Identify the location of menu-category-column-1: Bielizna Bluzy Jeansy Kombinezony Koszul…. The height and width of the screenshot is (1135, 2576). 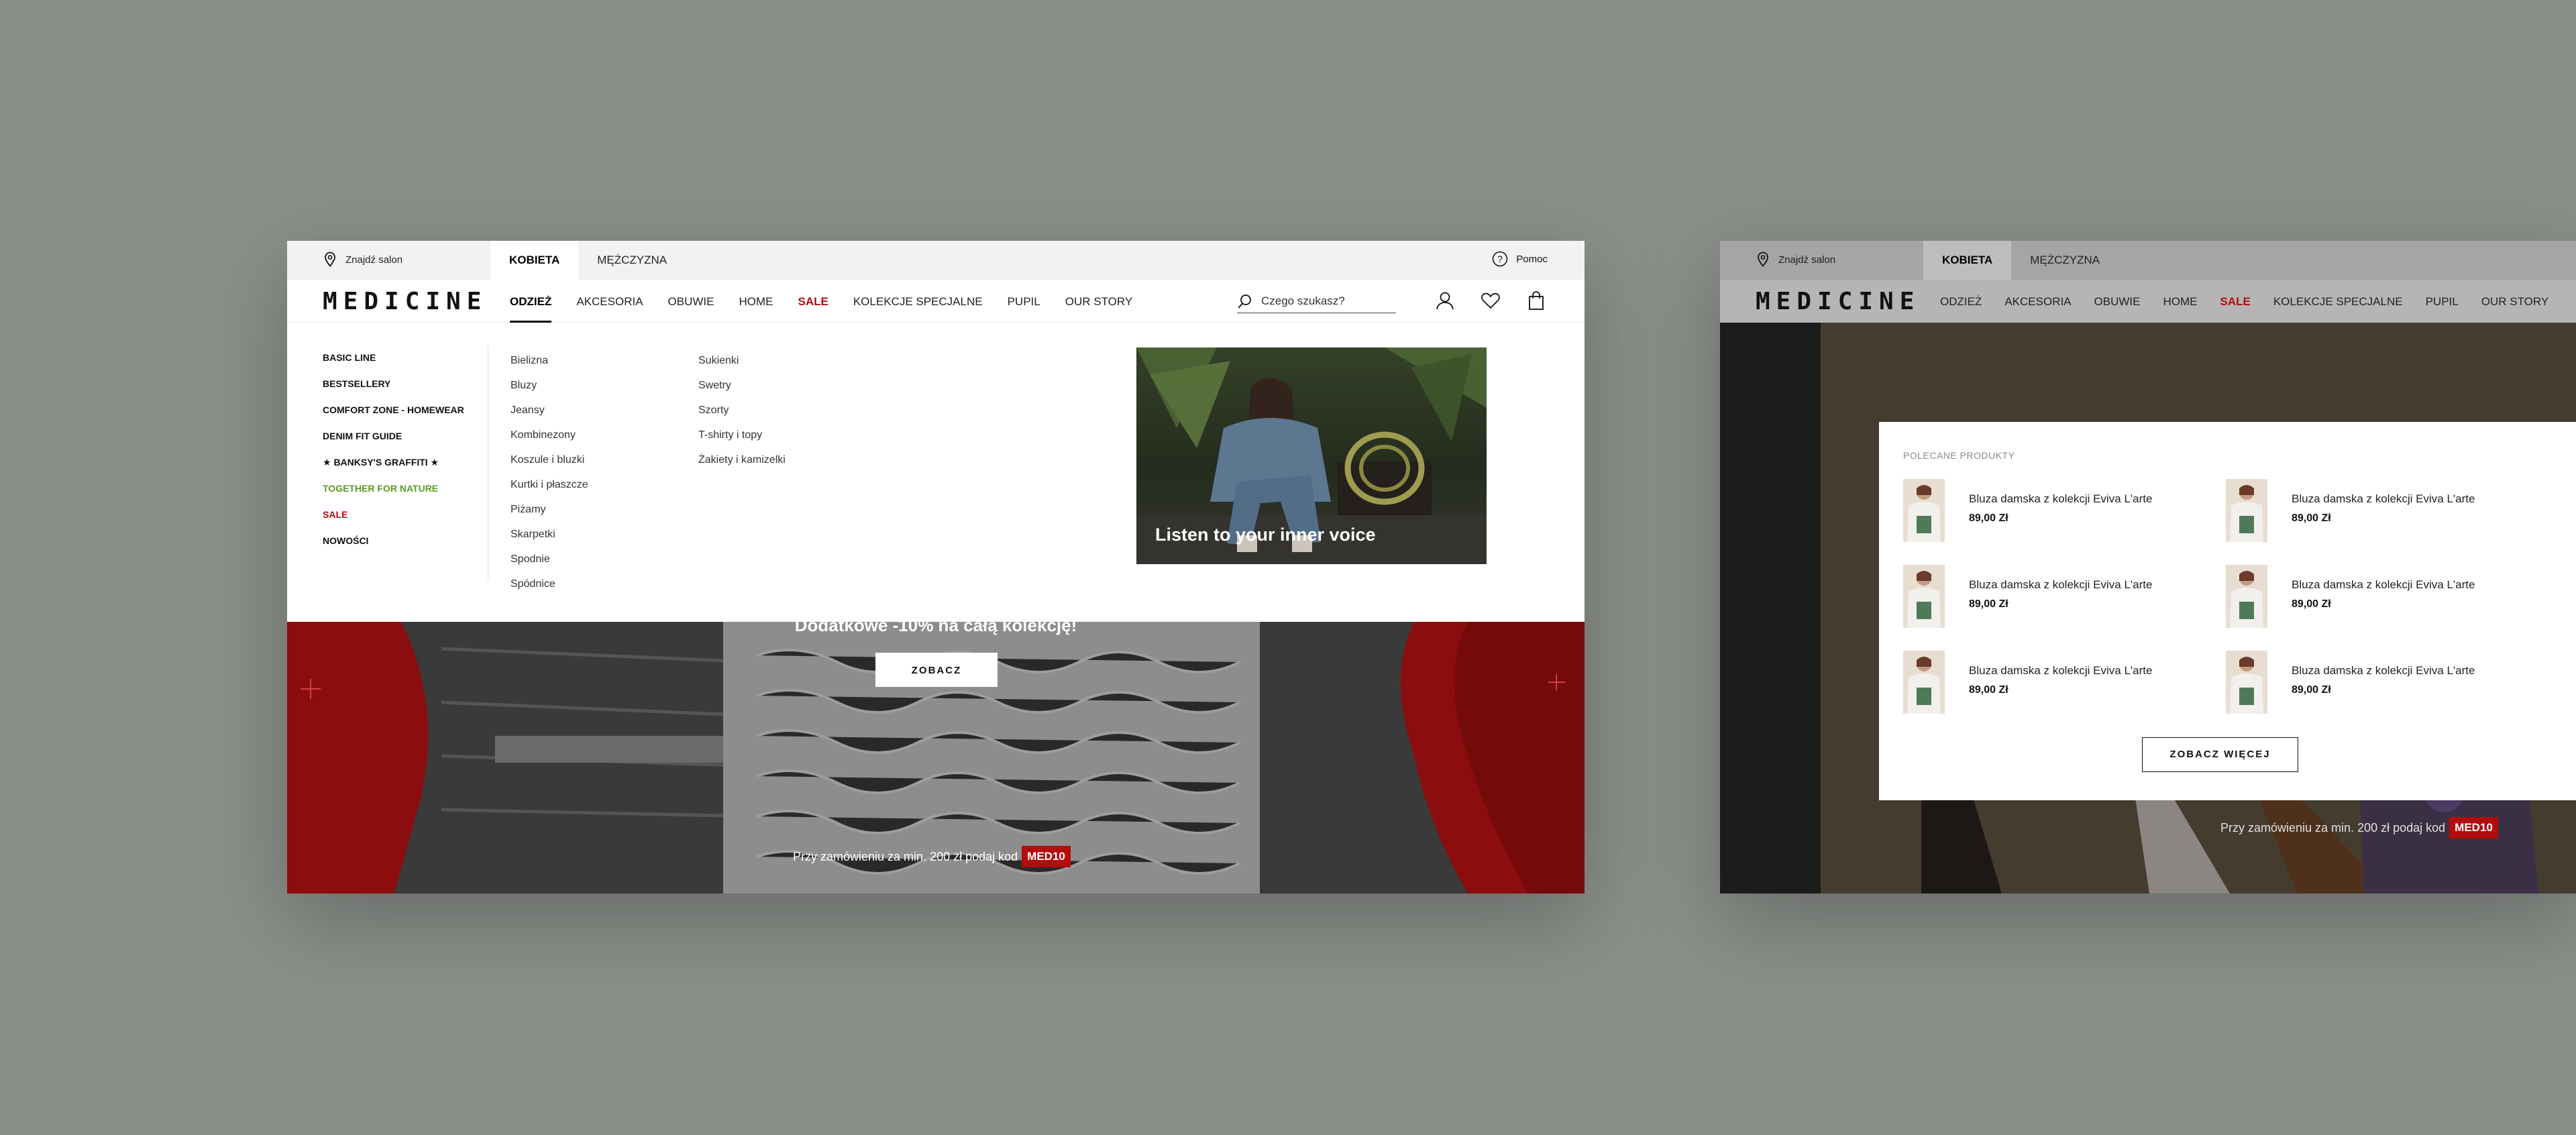
(549, 472).